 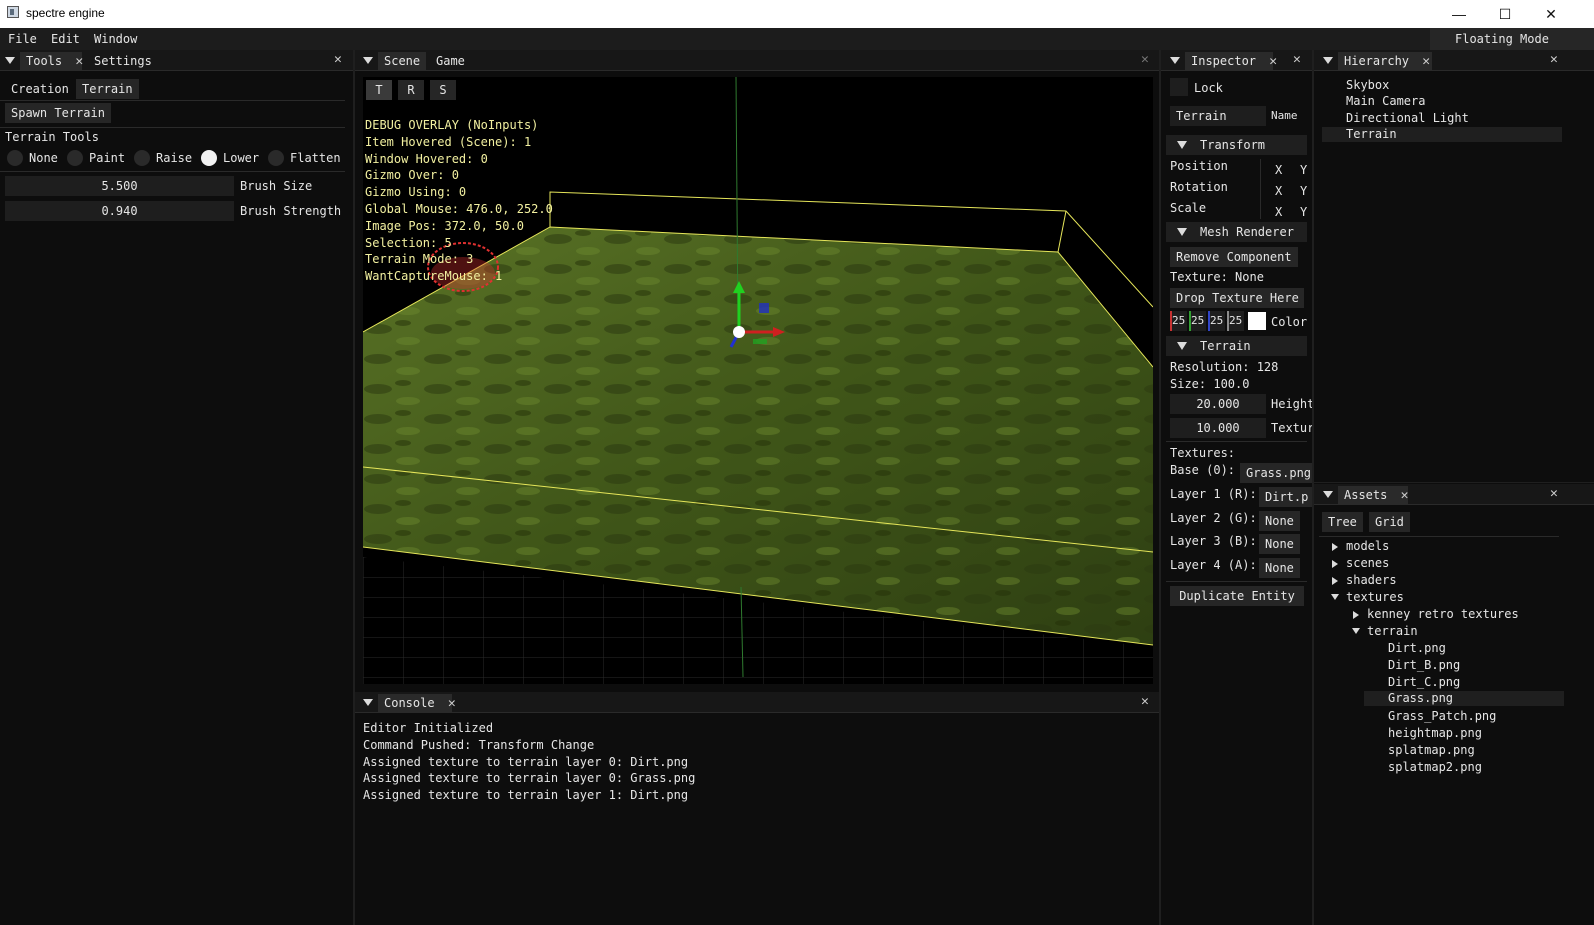 I want to click on brush-size-slider: 5.500, so click(x=119, y=186).